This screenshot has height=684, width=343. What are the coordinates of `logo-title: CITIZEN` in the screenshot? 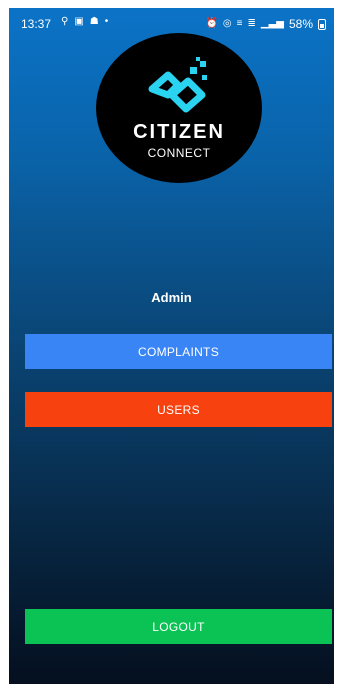 It's located at (179, 132).